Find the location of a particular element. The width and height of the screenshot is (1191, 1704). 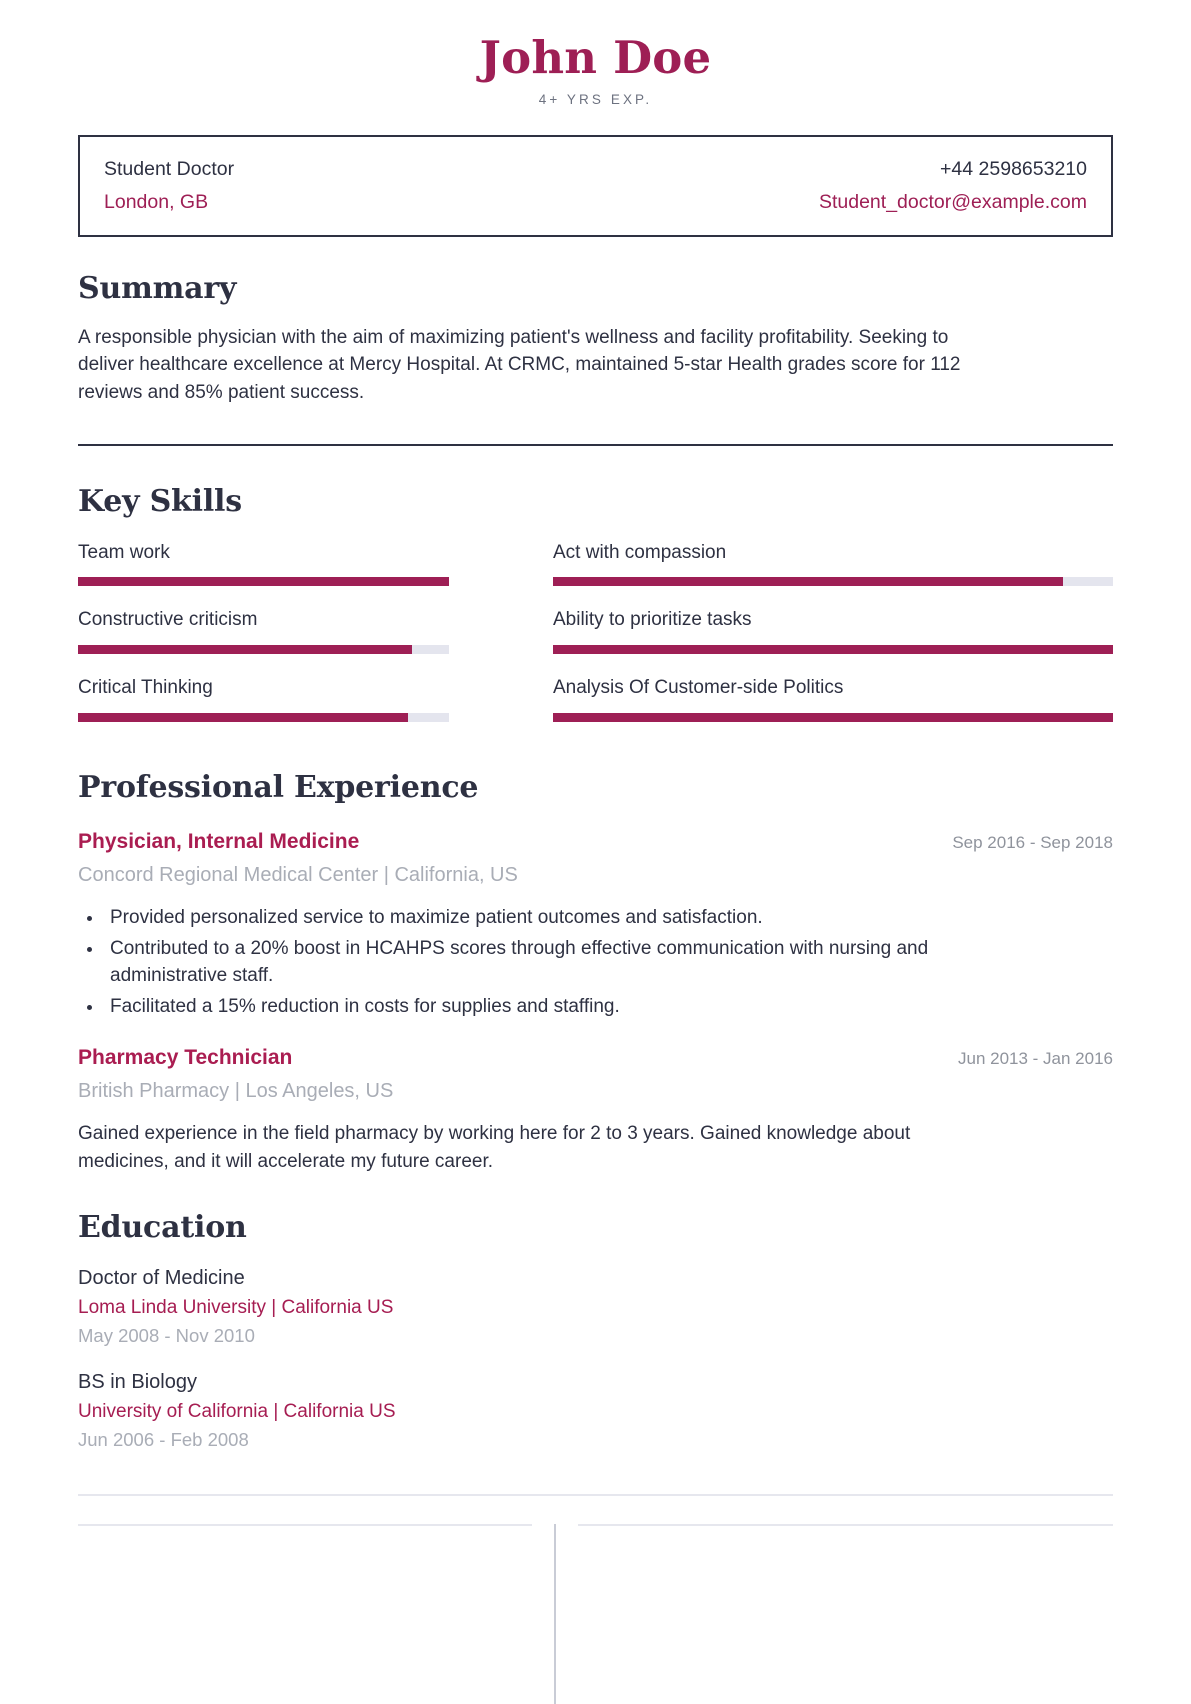

key-skills-heading: Key Skills is located at coordinates (160, 501).